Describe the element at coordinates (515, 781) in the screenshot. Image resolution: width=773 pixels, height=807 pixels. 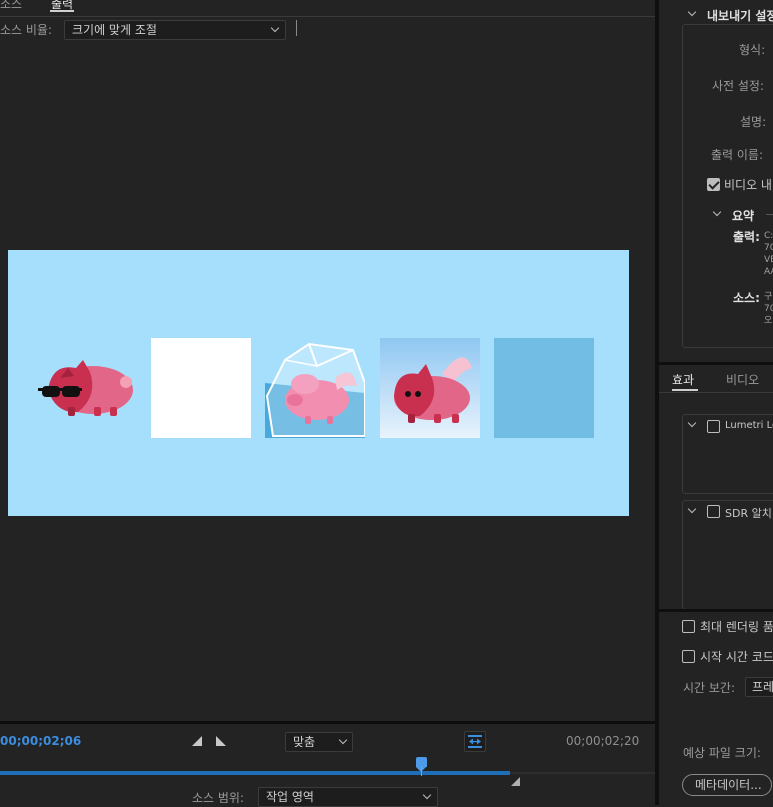
I see `work-area-end-handle` at that location.